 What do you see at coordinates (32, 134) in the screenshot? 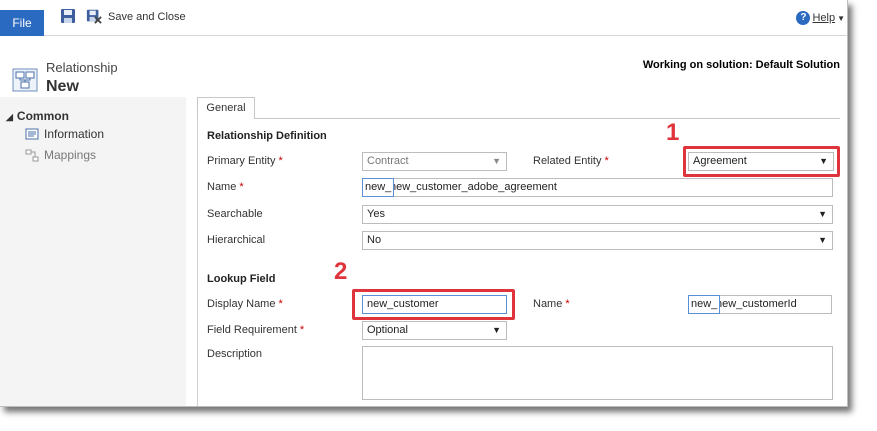
I see `information-icon` at bounding box center [32, 134].